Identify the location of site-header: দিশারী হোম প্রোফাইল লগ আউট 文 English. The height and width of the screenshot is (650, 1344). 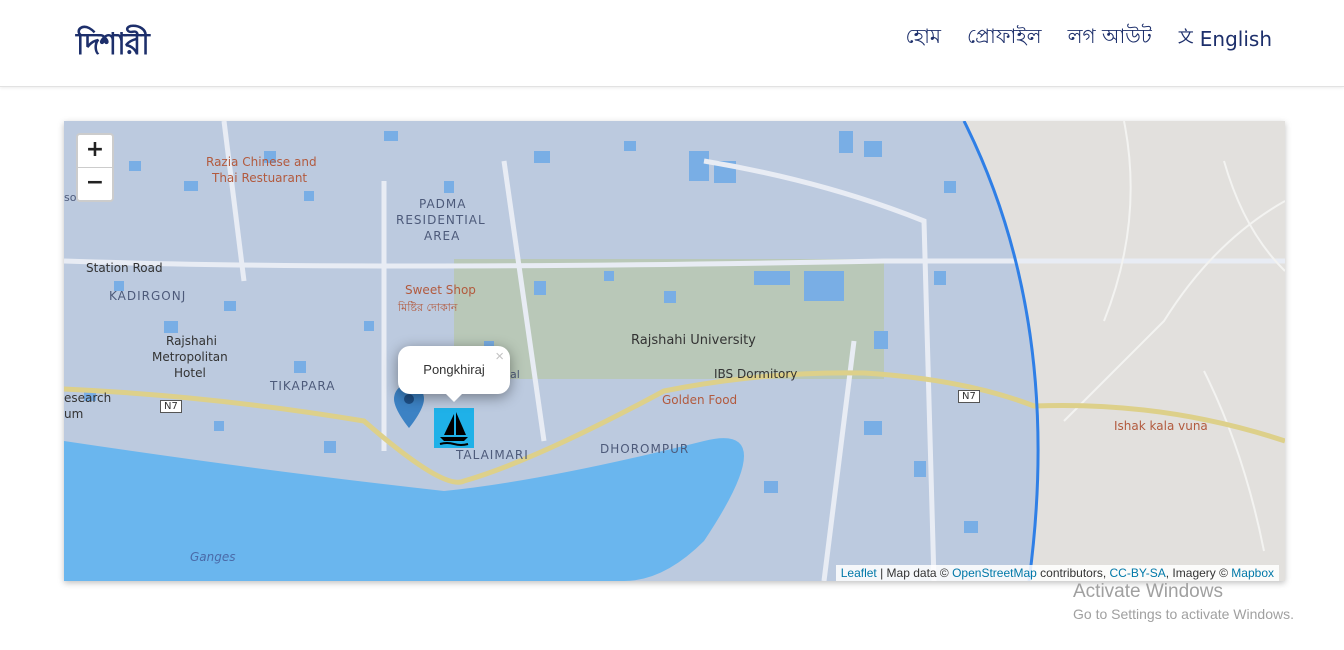
(672, 43).